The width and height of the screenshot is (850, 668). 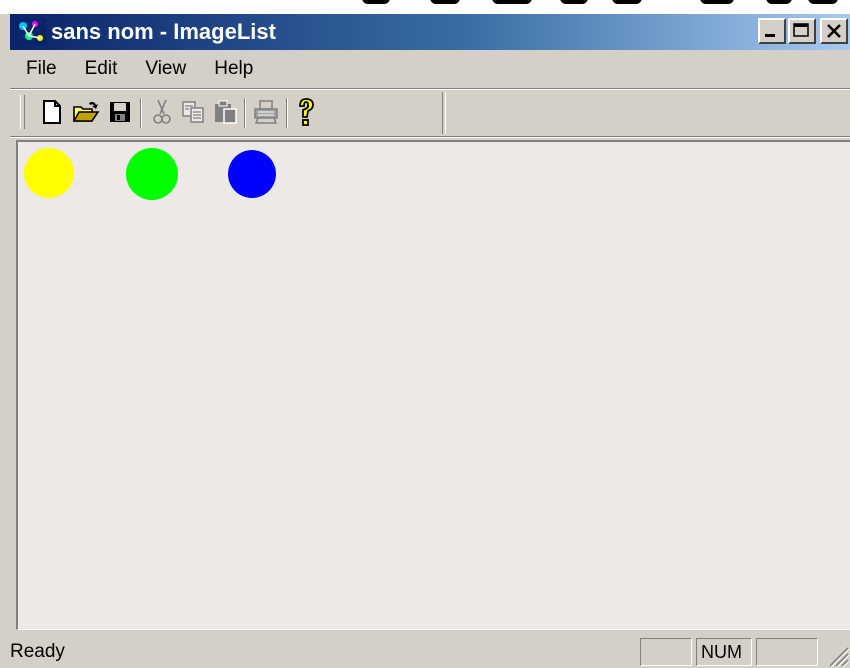 I want to click on copy-button, so click(x=194, y=112).